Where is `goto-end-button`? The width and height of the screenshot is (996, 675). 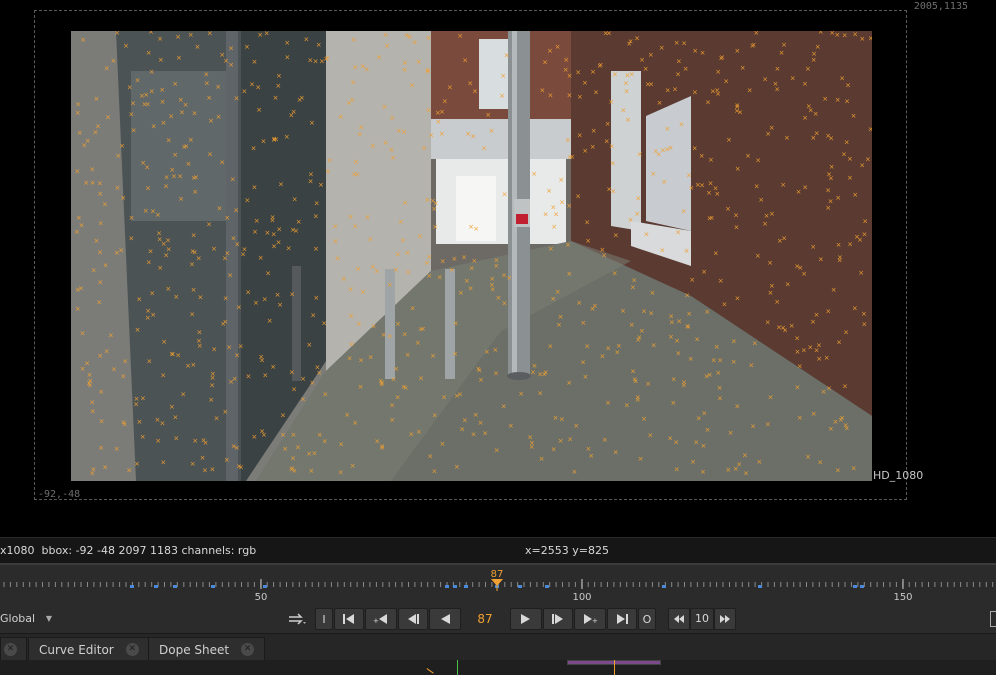 goto-end-button is located at coordinates (622, 619).